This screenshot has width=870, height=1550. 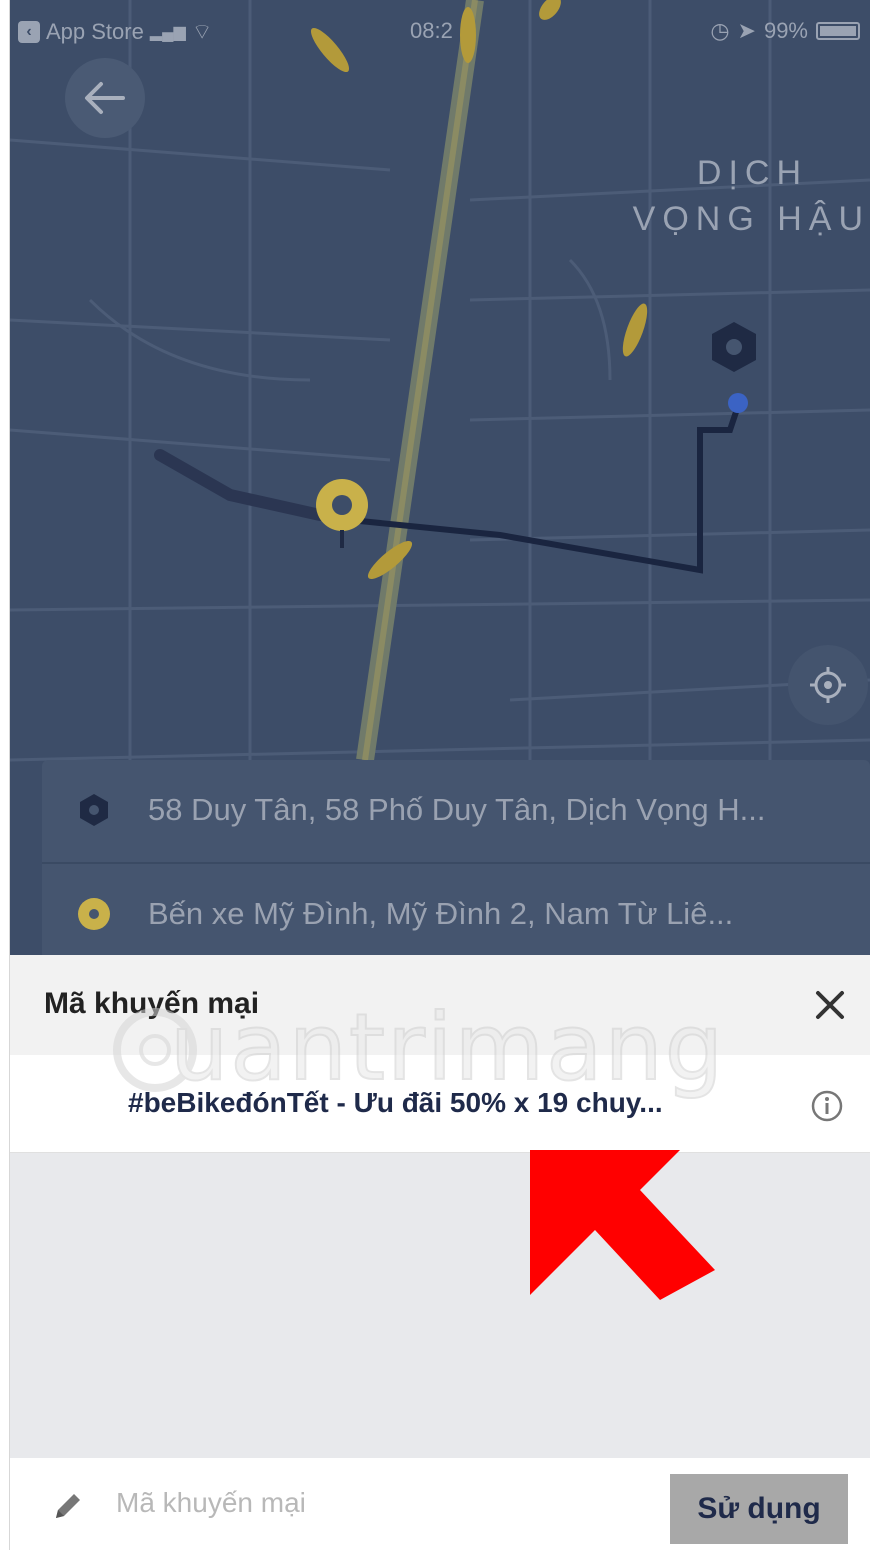 What do you see at coordinates (152, 1003) in the screenshot?
I see `promo-sheet-title: Mã khuyến mại` at bounding box center [152, 1003].